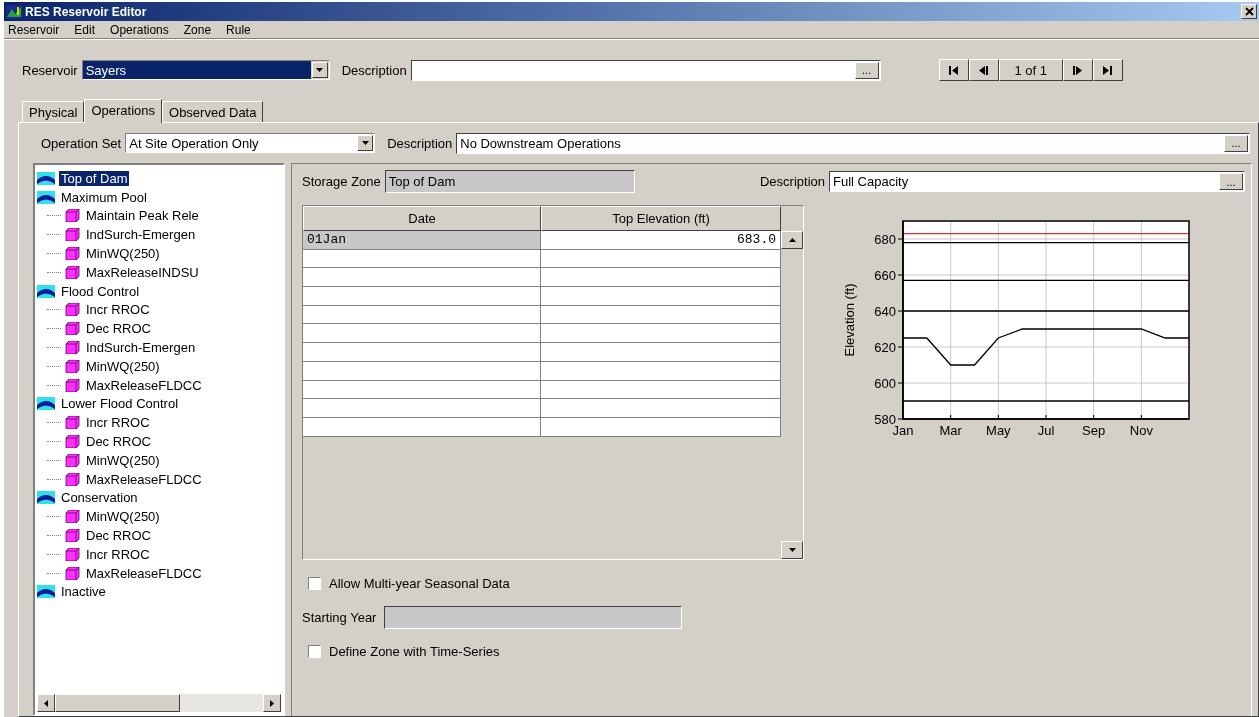 Image resolution: width=1259 pixels, height=717 pixels. I want to click on storage-zone-label: Storage Zone, so click(341, 181).